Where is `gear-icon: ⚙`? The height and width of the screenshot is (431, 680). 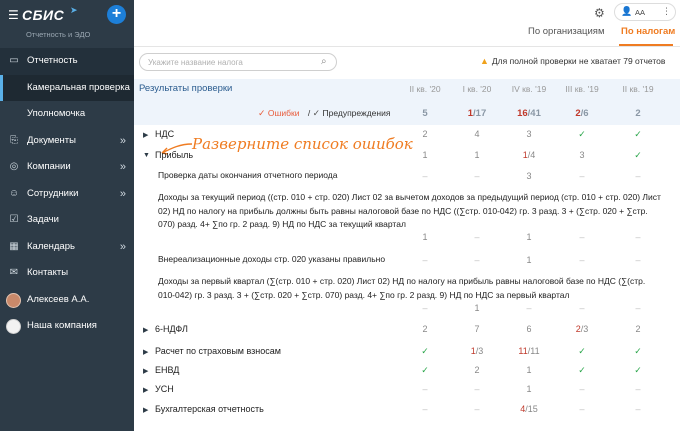 gear-icon: ⚙ is located at coordinates (599, 13).